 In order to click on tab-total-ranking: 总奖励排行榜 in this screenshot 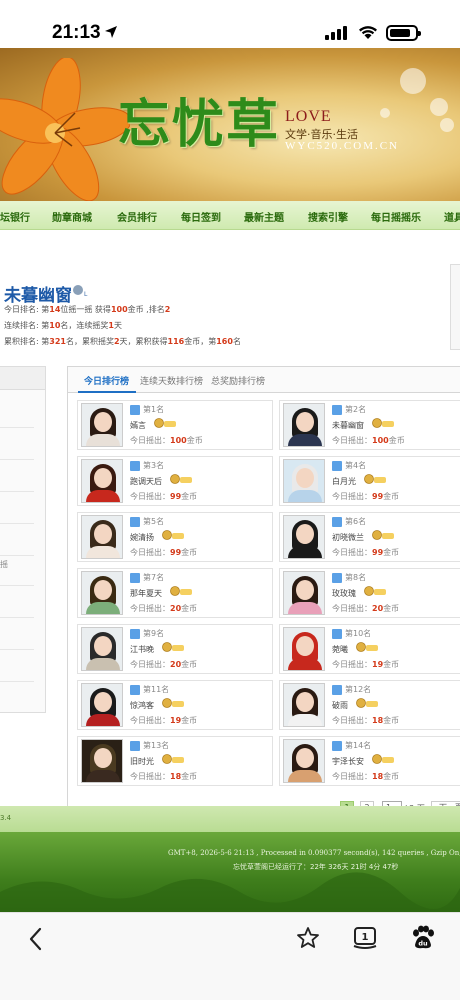, I will do `click(238, 380)`.